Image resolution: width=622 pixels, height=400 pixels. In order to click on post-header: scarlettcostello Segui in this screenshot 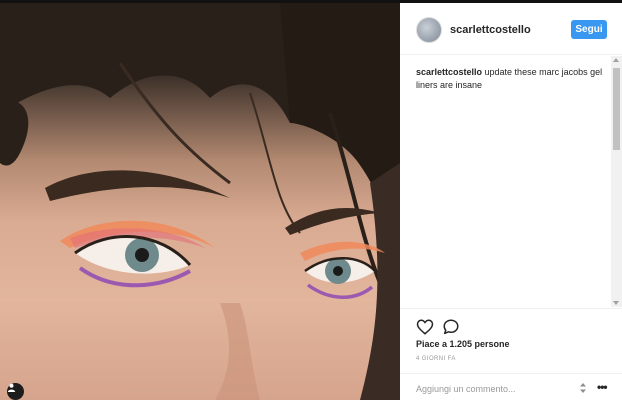, I will do `click(511, 29)`.